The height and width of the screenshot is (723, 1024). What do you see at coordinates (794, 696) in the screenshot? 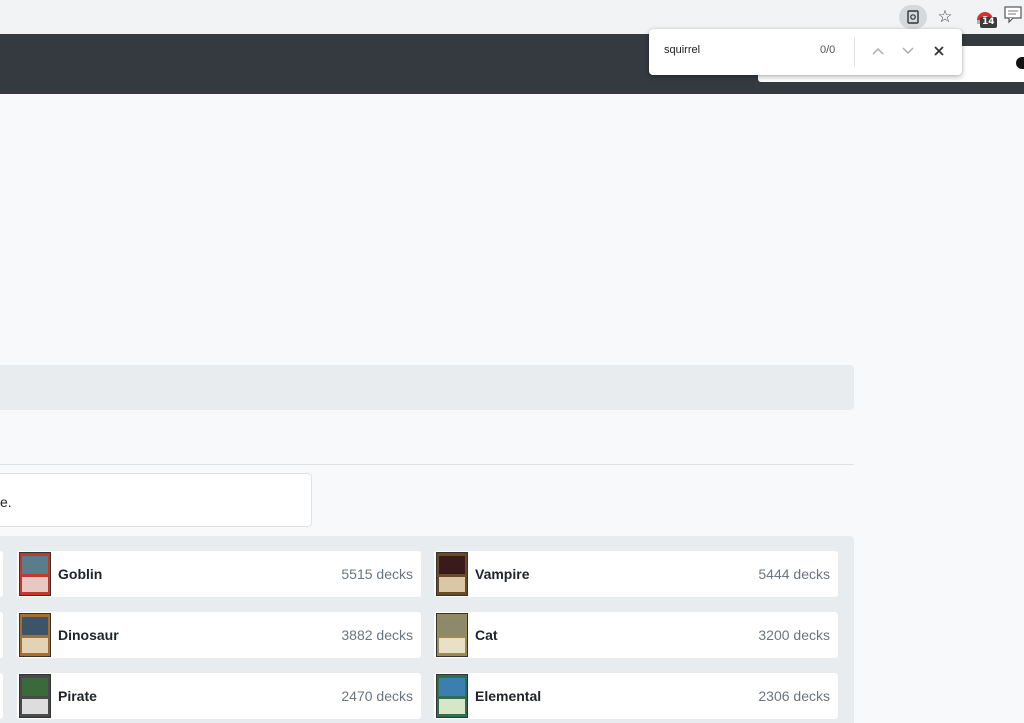
I see `tribe-deck-count: 2306 decks` at bounding box center [794, 696].